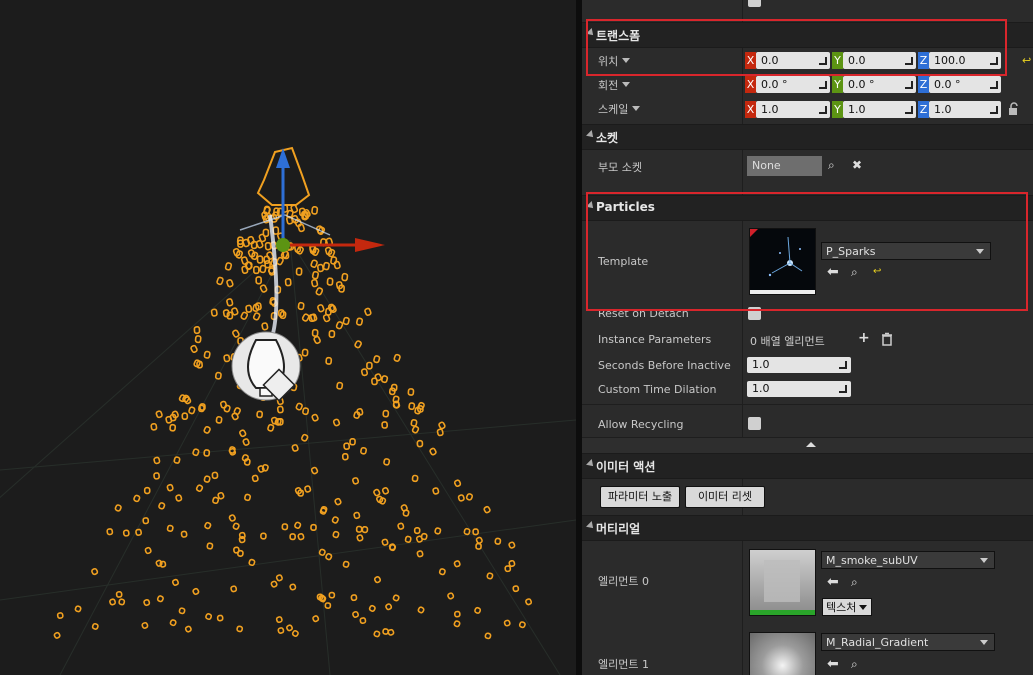  I want to click on rotation-label: 회전, so click(614, 85).